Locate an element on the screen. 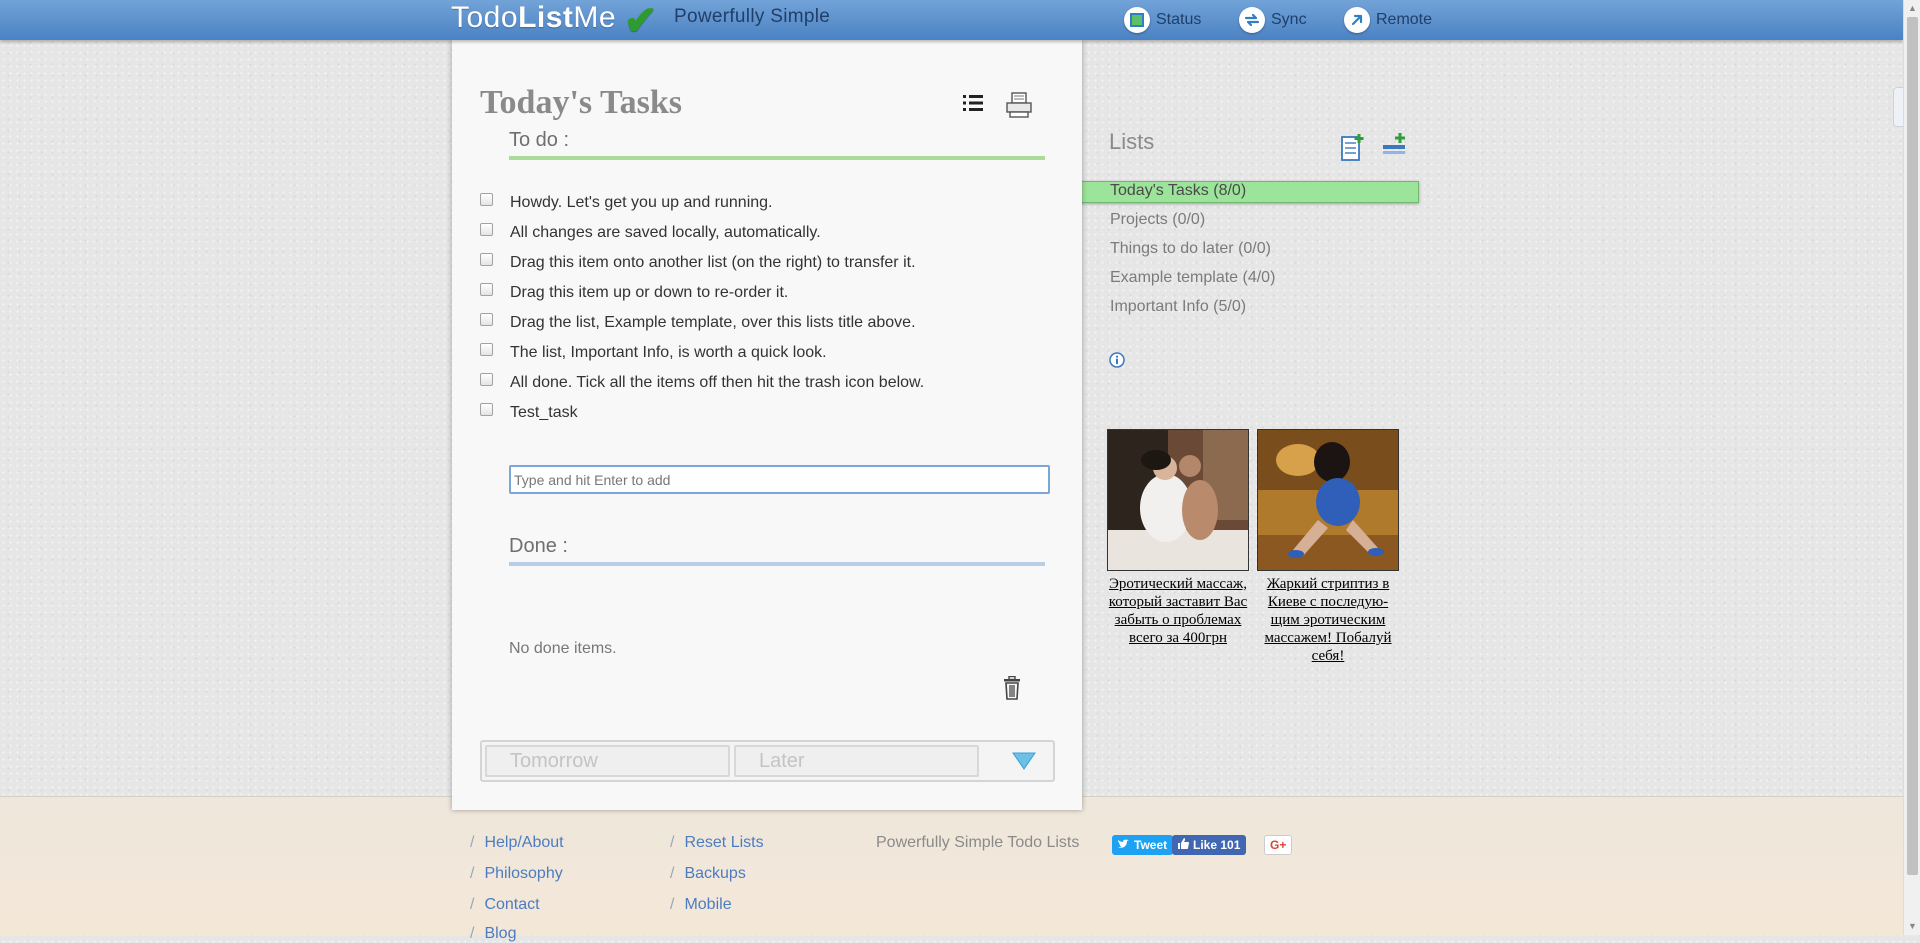 This screenshot has height=943, width=1920. scroll-thumb is located at coordinates (1912, 446).